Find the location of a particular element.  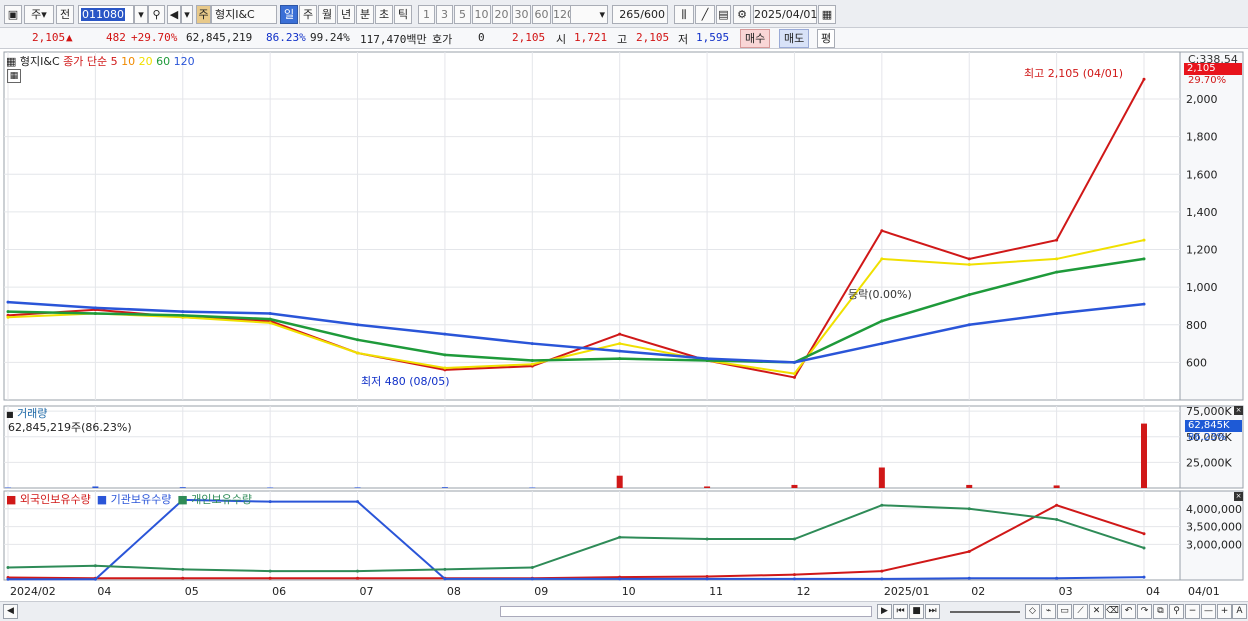

y-tick-0-0: 2,000 is located at coordinates (1202, 99).